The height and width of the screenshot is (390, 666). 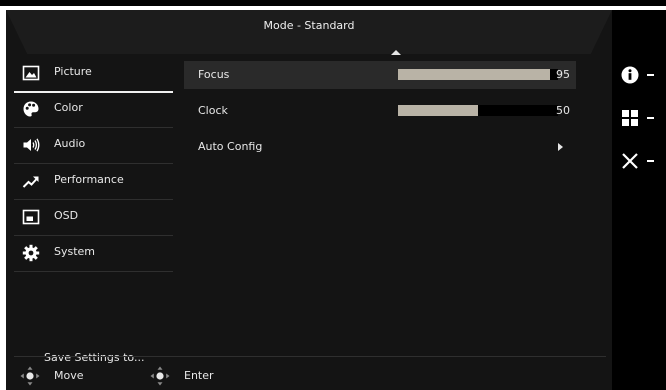 I want to click on chevron-right-icon, so click(x=560, y=147).